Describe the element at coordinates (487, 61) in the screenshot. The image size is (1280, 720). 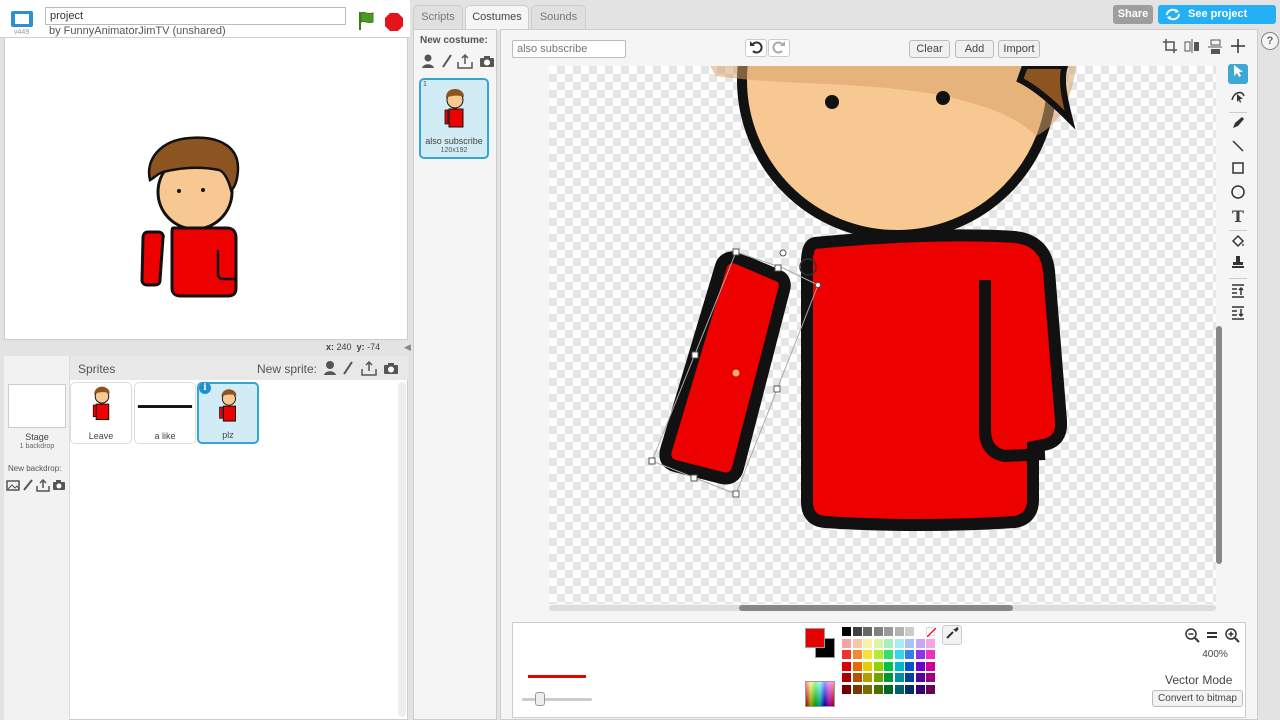
I see `camera-costume-icon` at that location.